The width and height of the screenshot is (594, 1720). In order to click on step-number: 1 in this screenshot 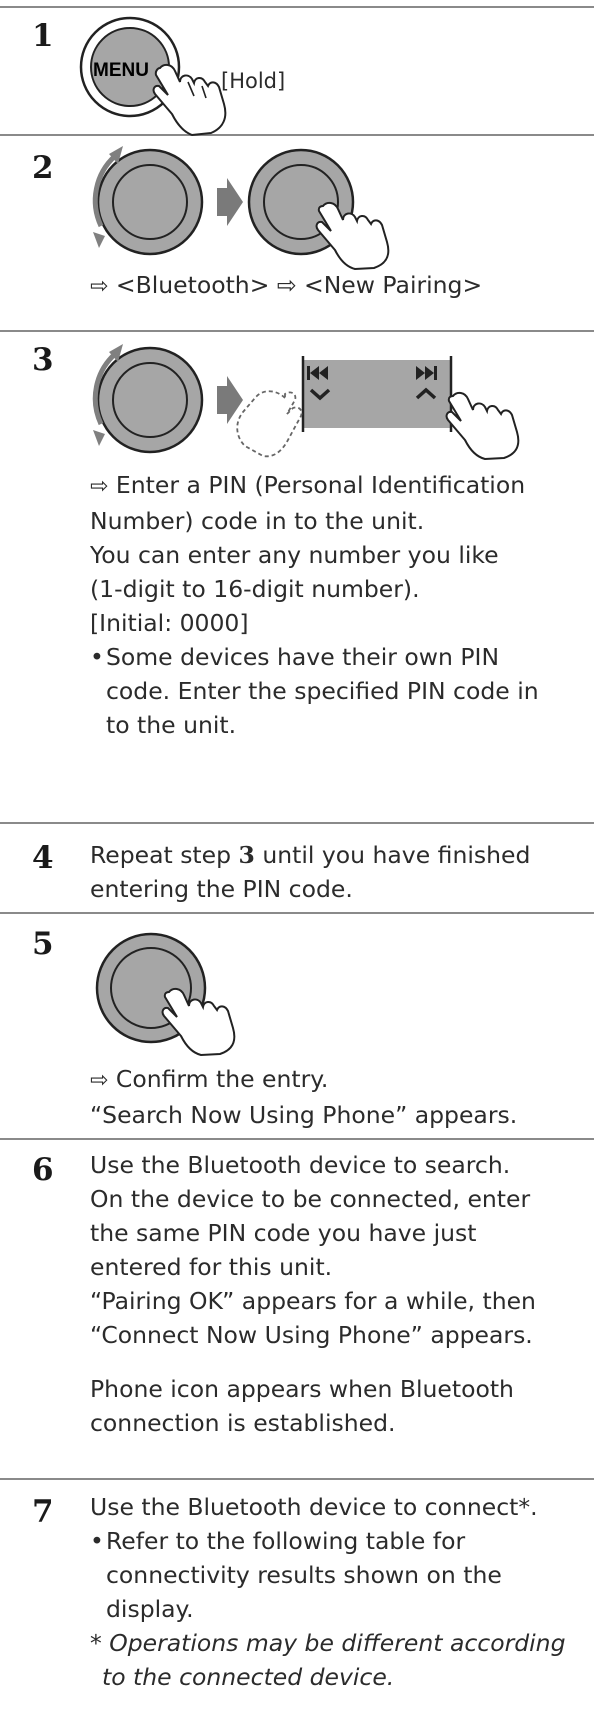, I will do `click(43, 36)`.